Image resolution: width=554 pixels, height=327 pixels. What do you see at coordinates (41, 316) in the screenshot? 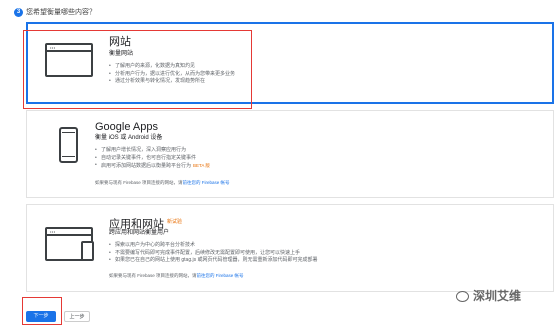
I see `next-button: 下一步` at bounding box center [41, 316].